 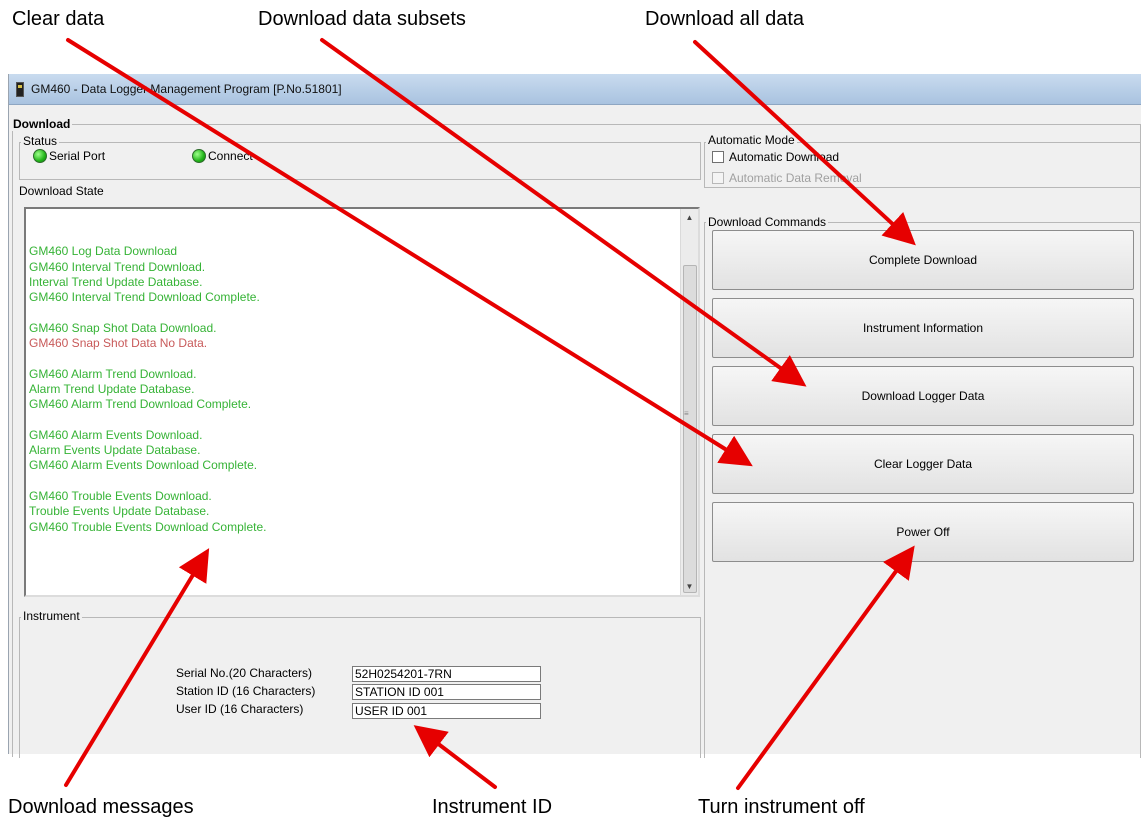 I want to click on arrow-instrument-id, so click(x=455, y=757).